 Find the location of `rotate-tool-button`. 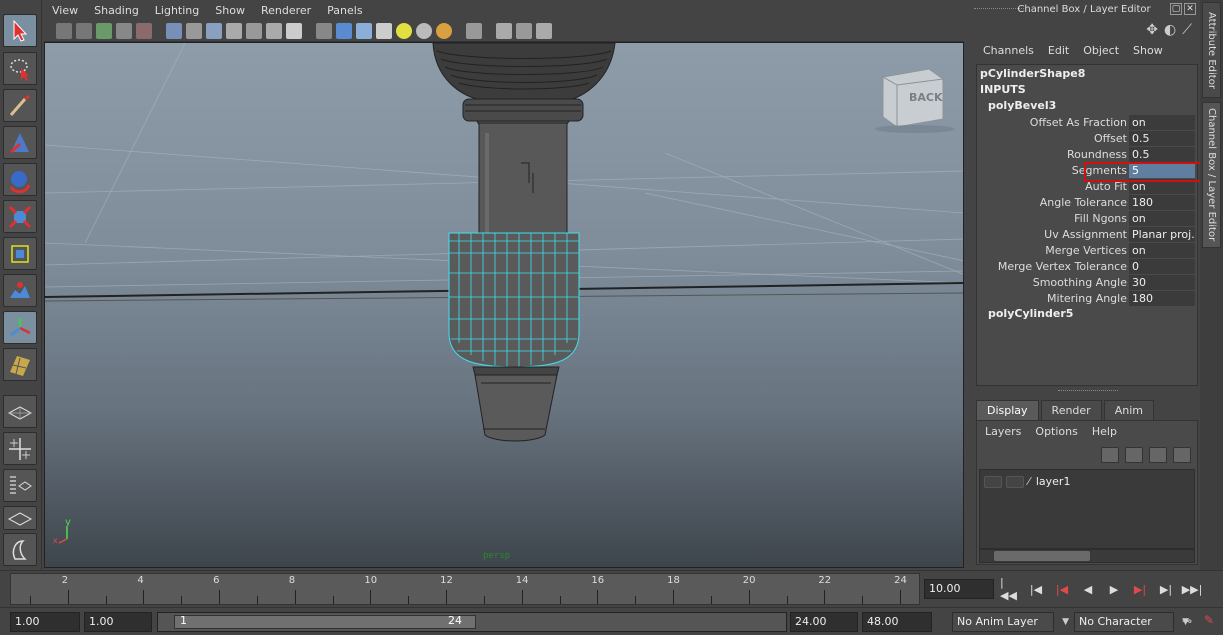

rotate-tool-button is located at coordinates (20, 179).